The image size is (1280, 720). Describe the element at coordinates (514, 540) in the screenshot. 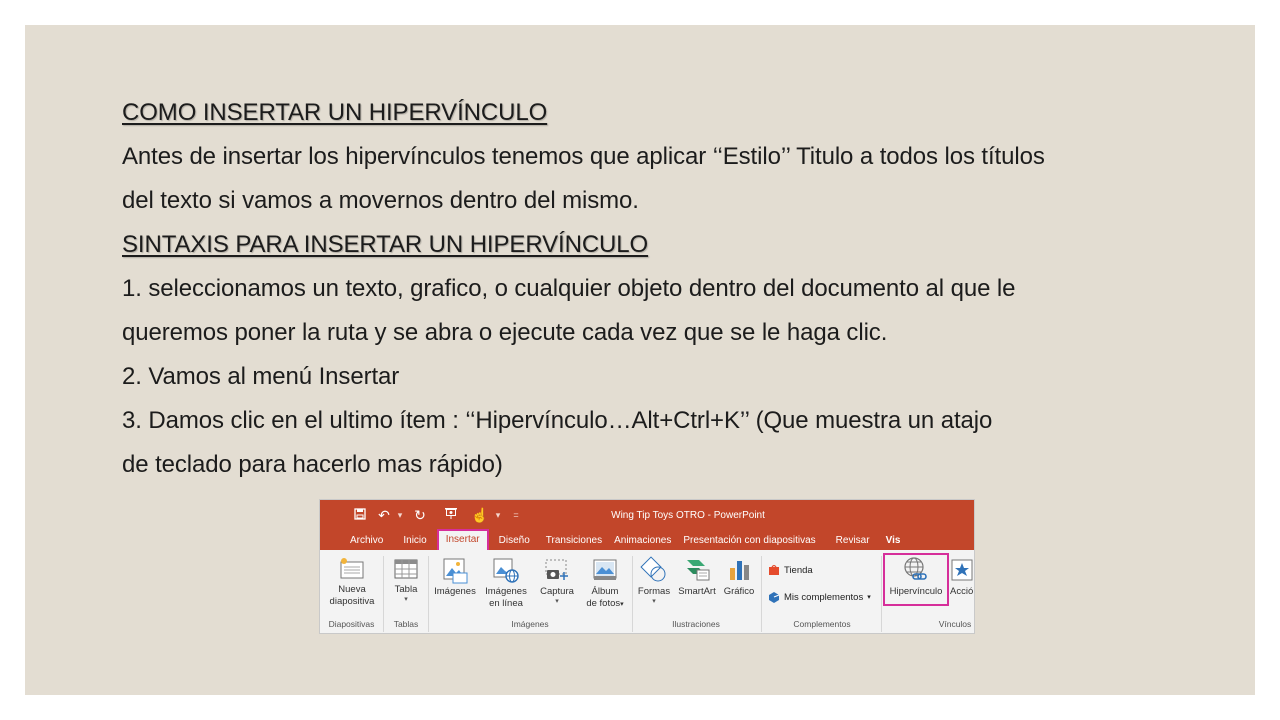

I see `tab-diseno: Diseño` at that location.